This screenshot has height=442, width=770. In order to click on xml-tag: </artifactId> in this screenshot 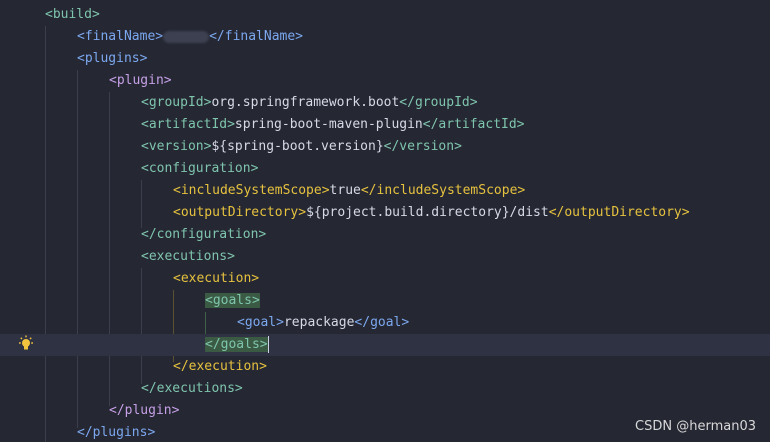, I will do `click(473, 124)`.